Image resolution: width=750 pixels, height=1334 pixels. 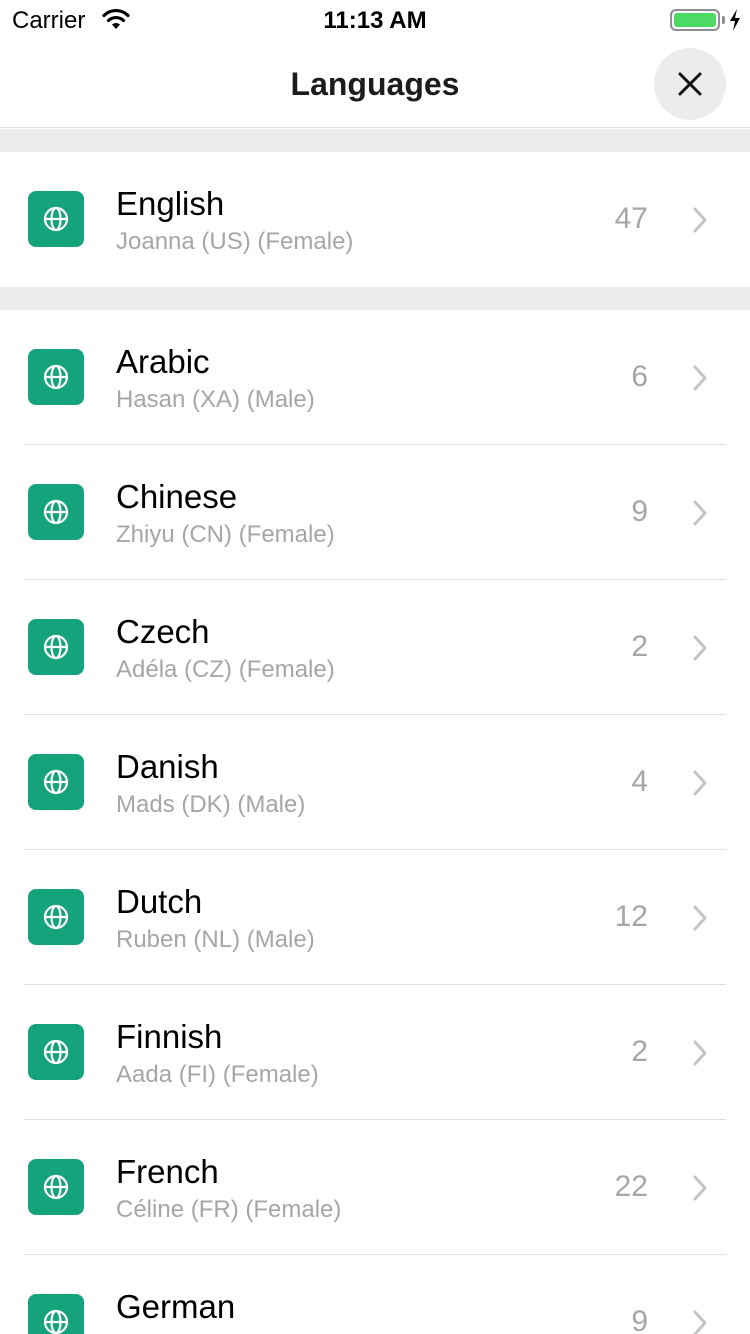 I want to click on language-name: German, so click(x=176, y=1306).